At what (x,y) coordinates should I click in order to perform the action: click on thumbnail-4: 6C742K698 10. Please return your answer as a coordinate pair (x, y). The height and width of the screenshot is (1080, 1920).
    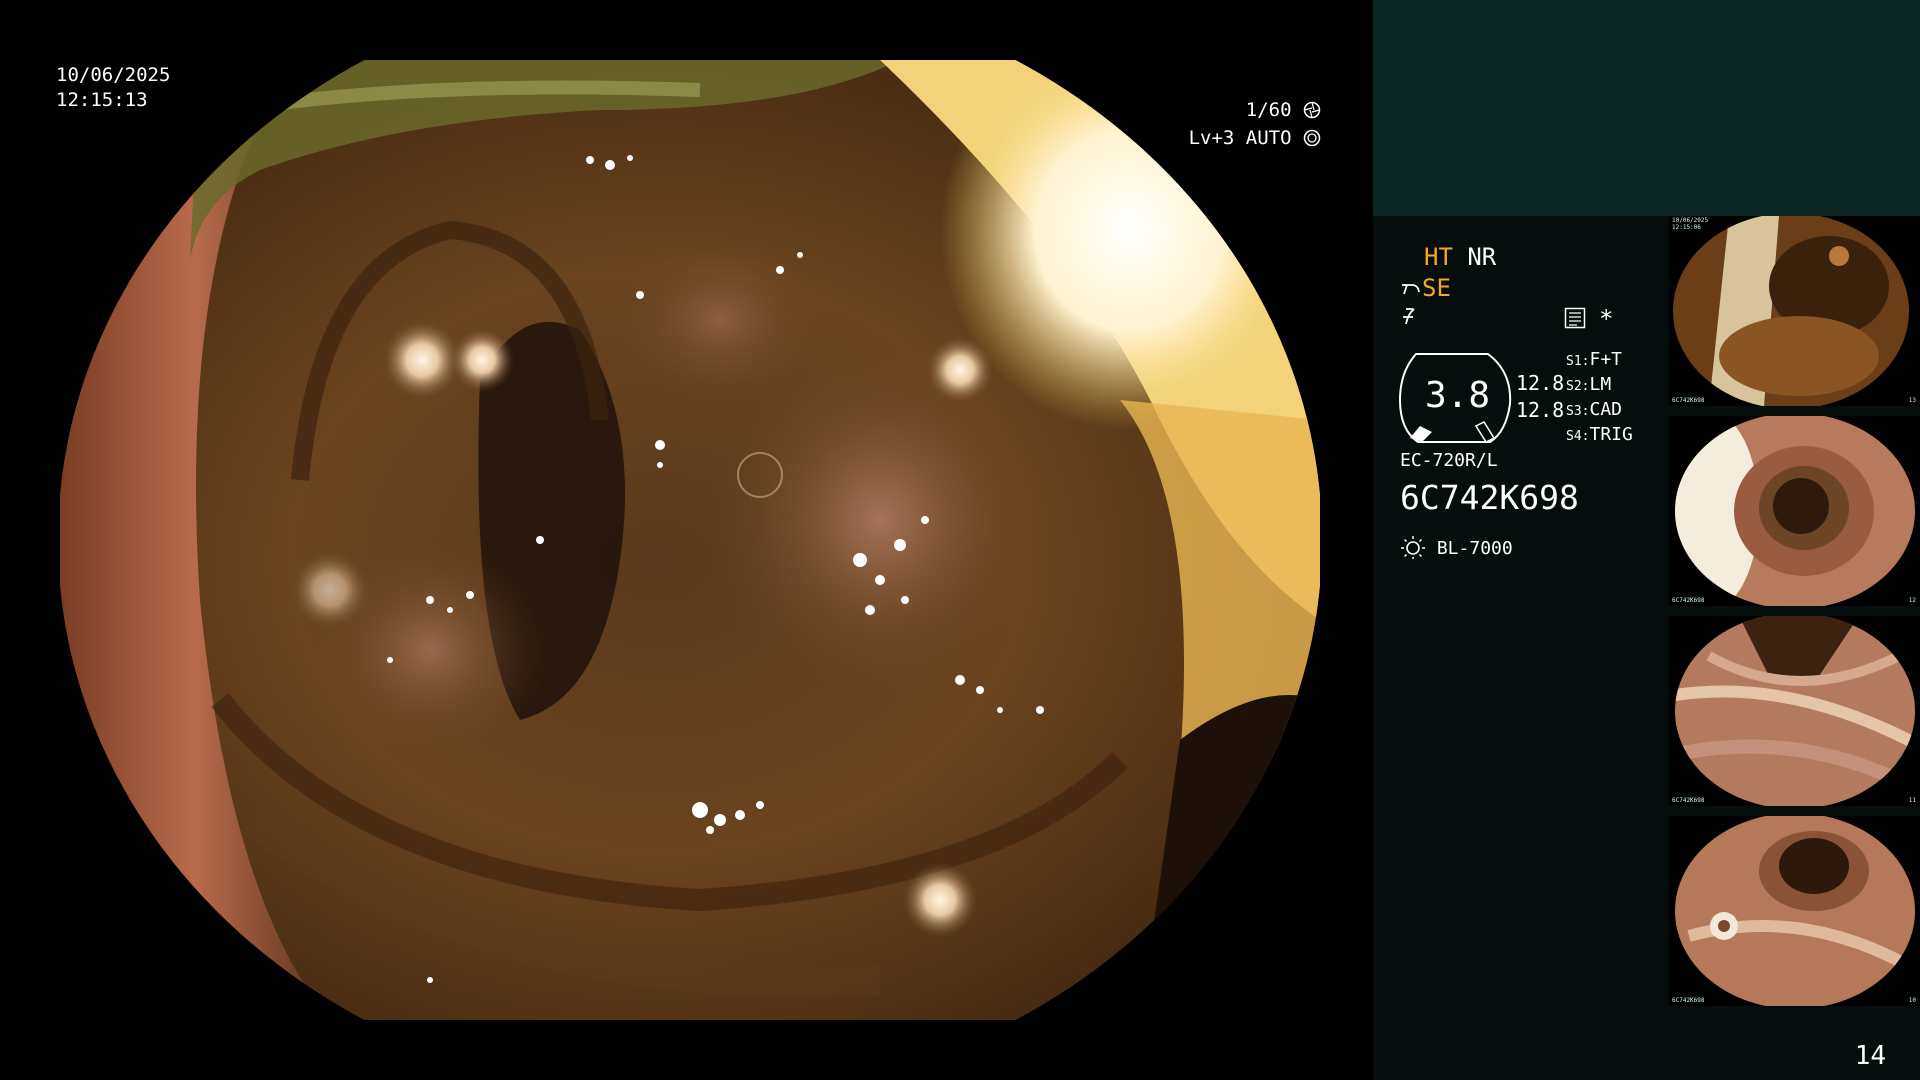
    Looking at the image, I should click on (1794, 911).